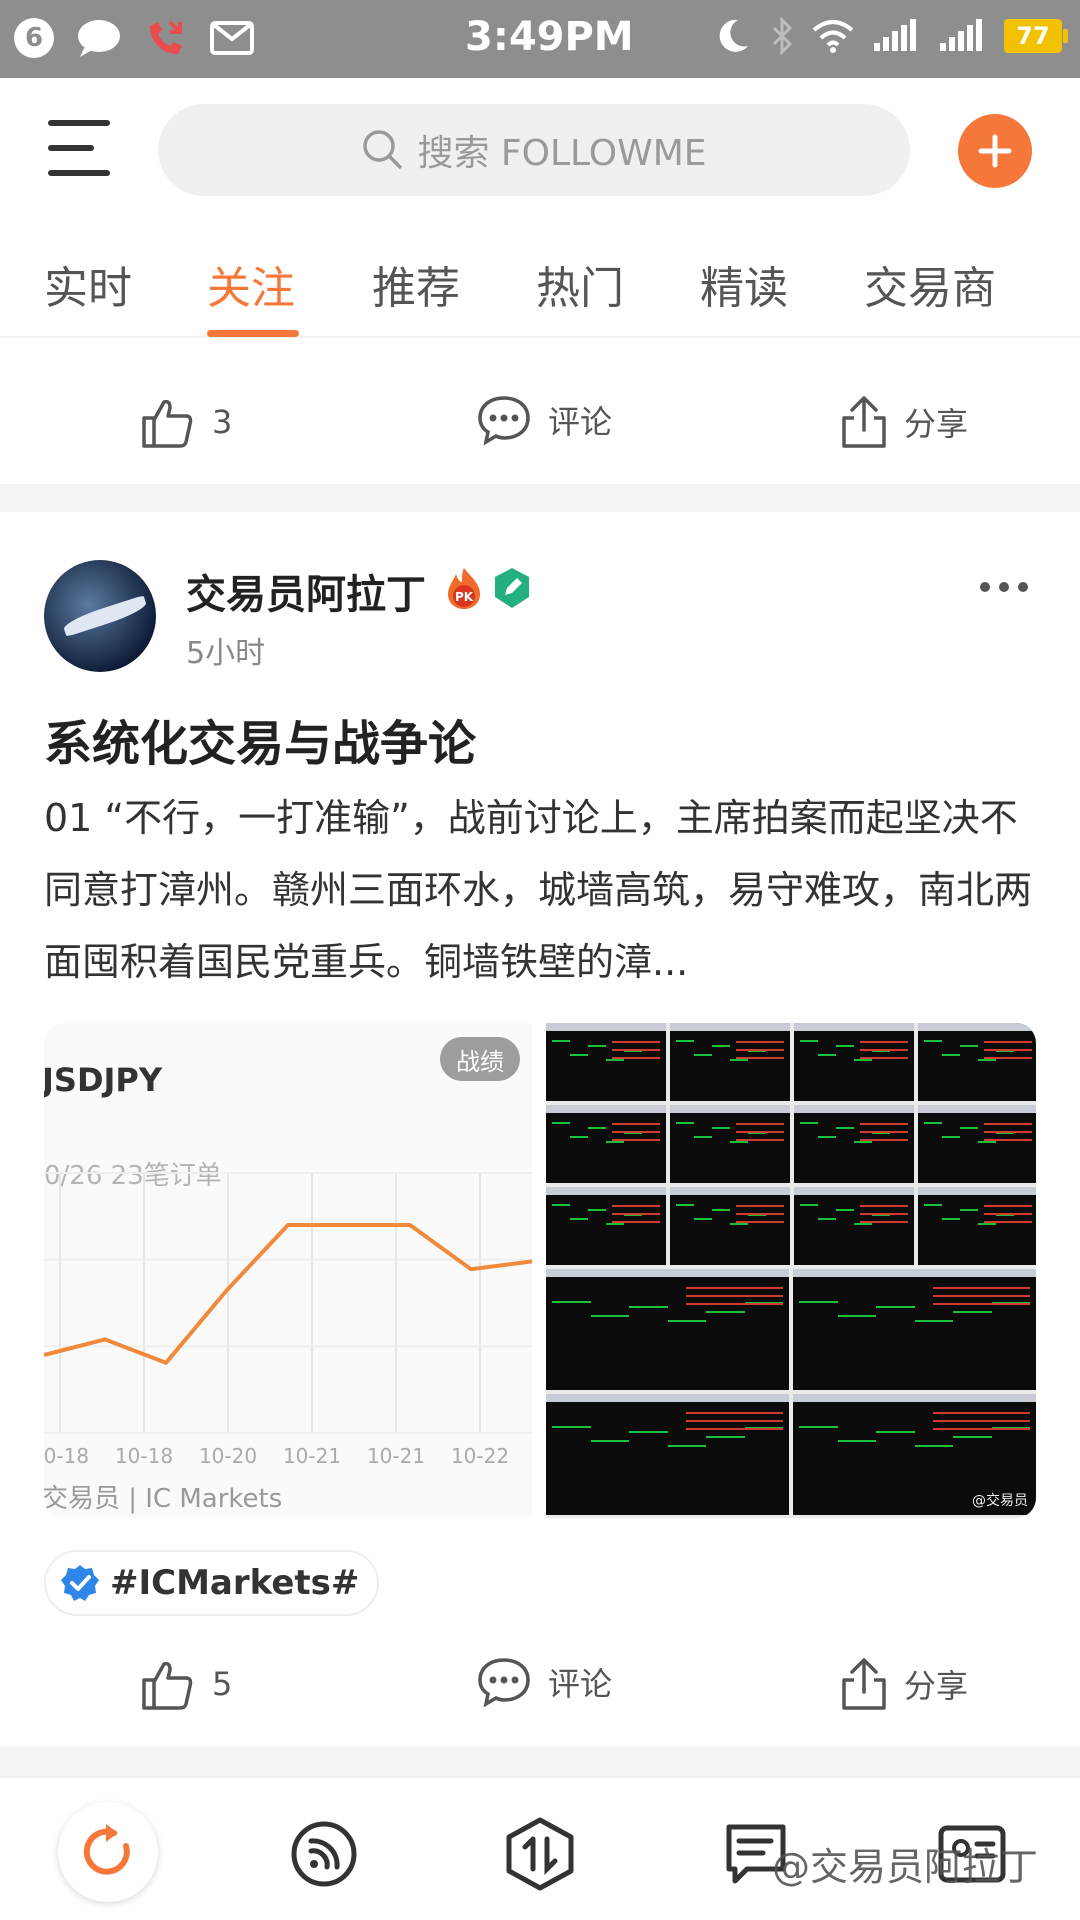 The image size is (1080, 1920). Describe the element at coordinates (383, 150) in the screenshot. I see `search-icon` at that location.